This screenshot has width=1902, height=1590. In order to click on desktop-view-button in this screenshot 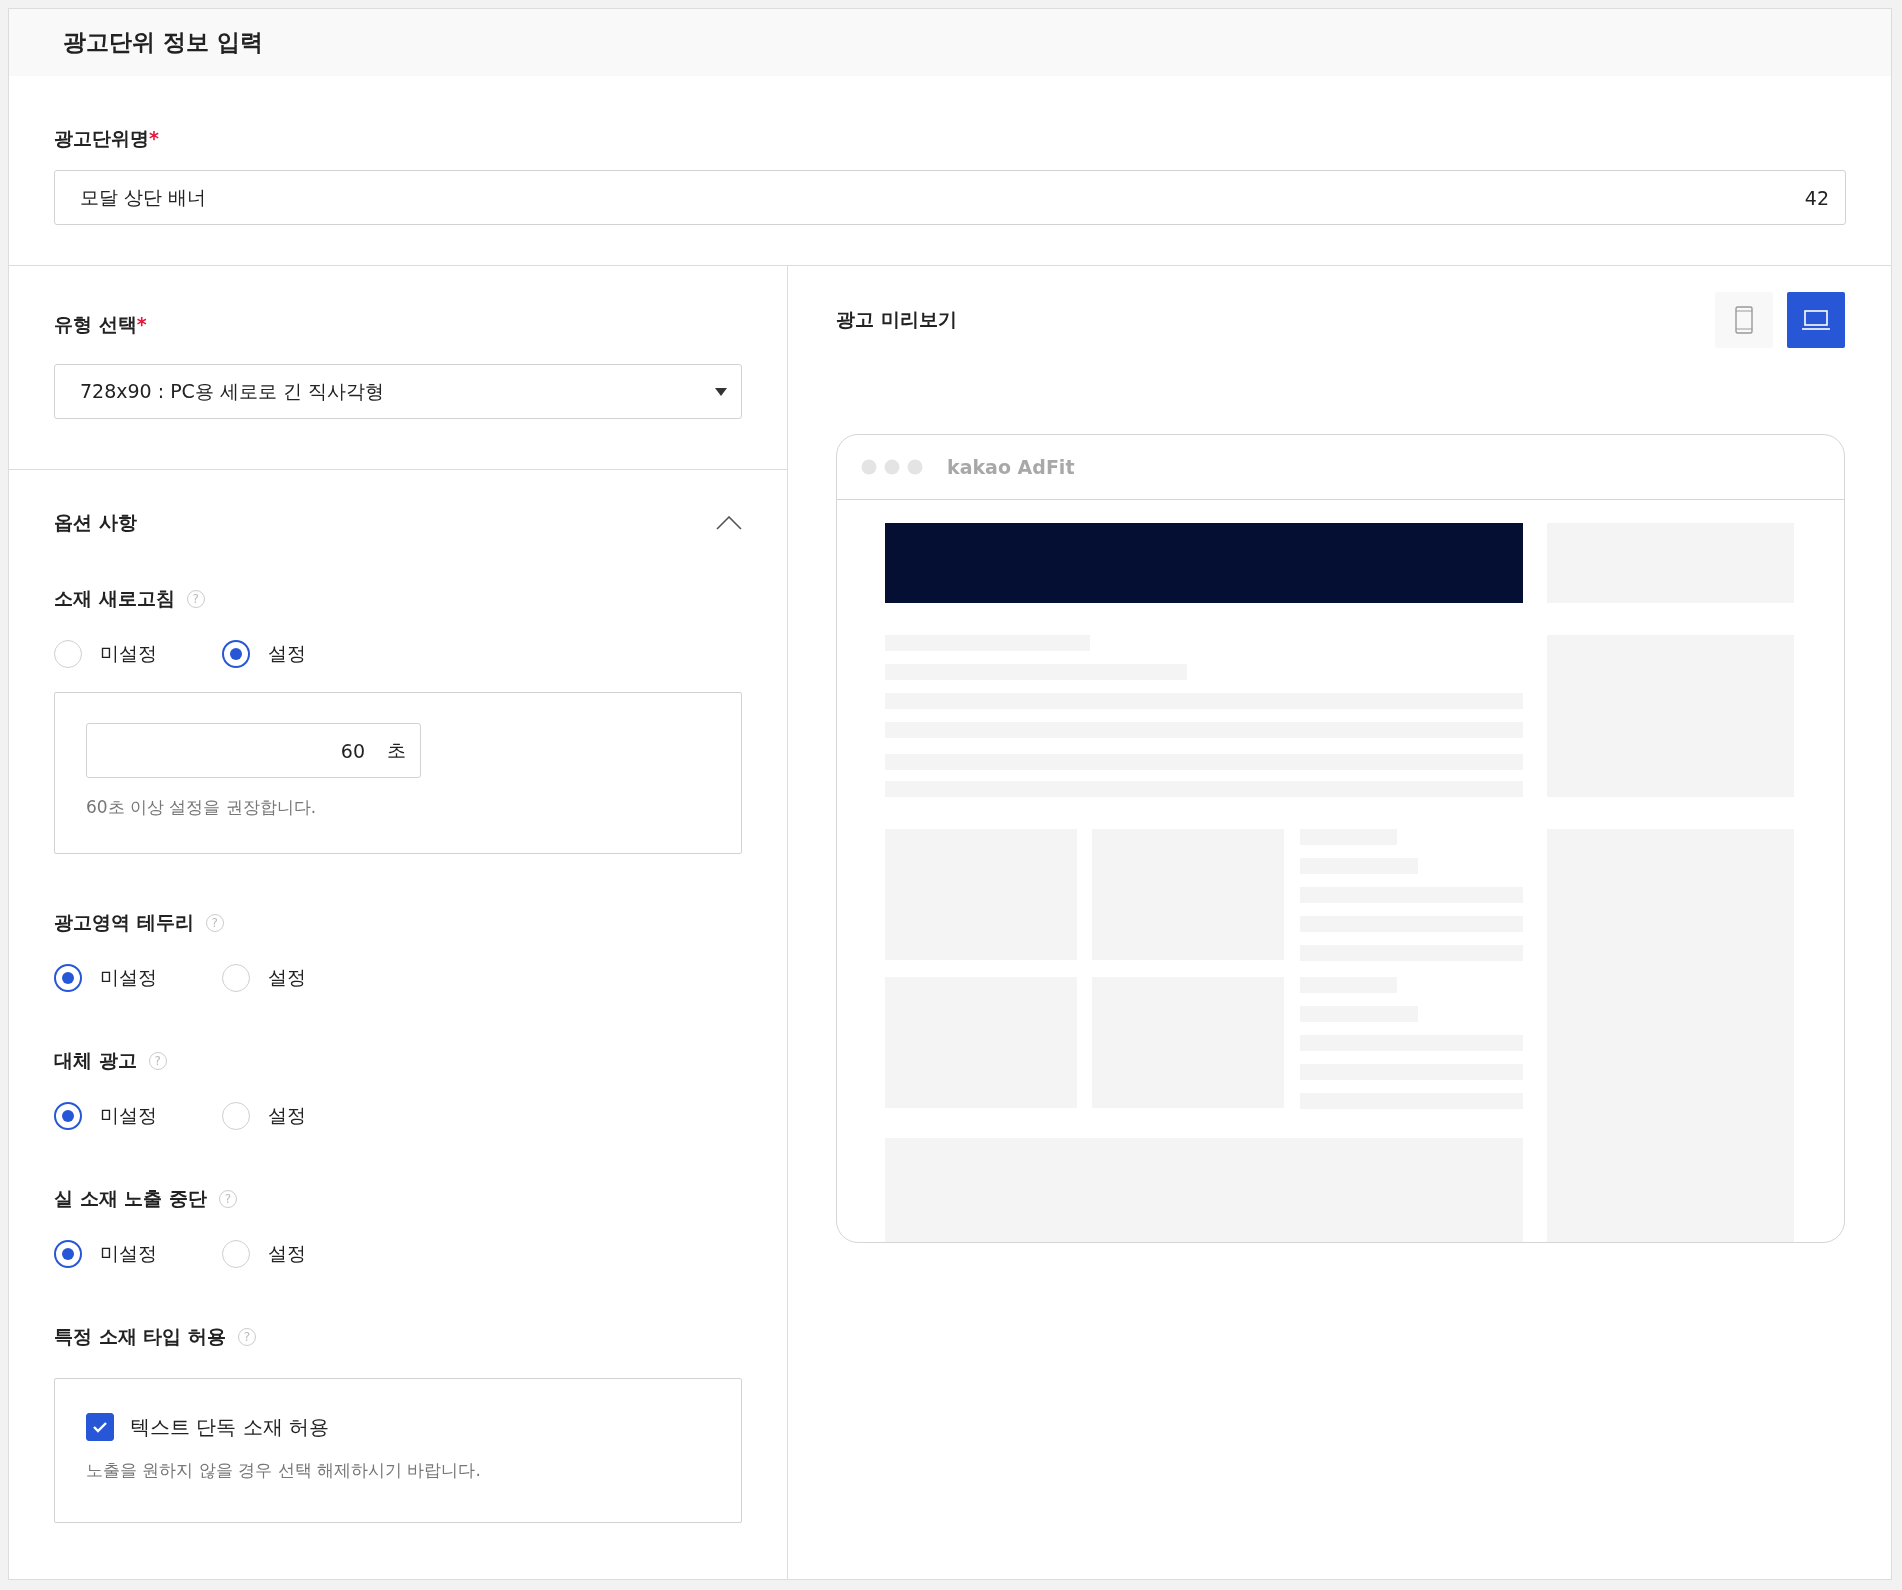, I will do `click(1816, 320)`.